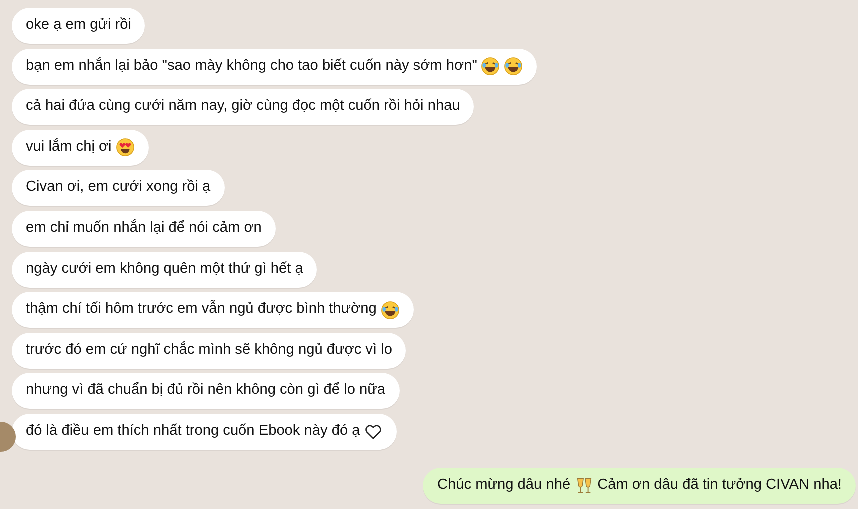 The height and width of the screenshot is (509, 858). Describe the element at coordinates (206, 390) in the screenshot. I see `message-text: nhưng vì đã chuẩn bị đủ rồi nên không còn gì để lo nữa` at that location.